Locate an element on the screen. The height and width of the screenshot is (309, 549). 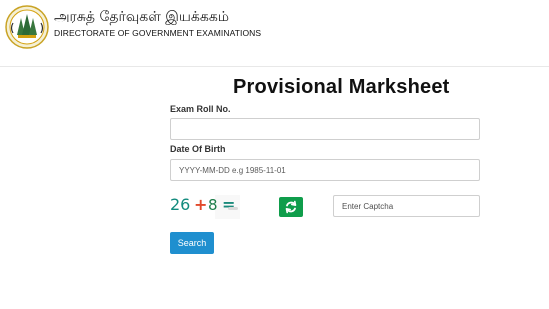
tamil-title: அரசுத் தேர்வுகள் இயக்ககம் is located at coordinates (142, 17).